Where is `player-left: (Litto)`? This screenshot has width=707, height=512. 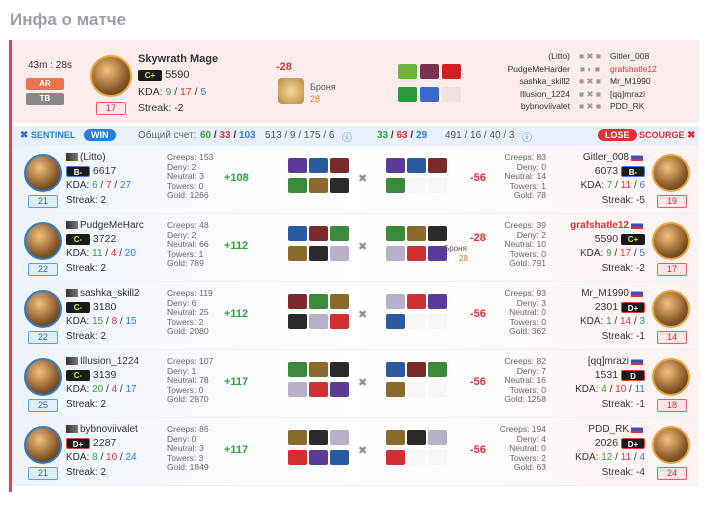 player-left: (Litto) is located at coordinates (526, 56).